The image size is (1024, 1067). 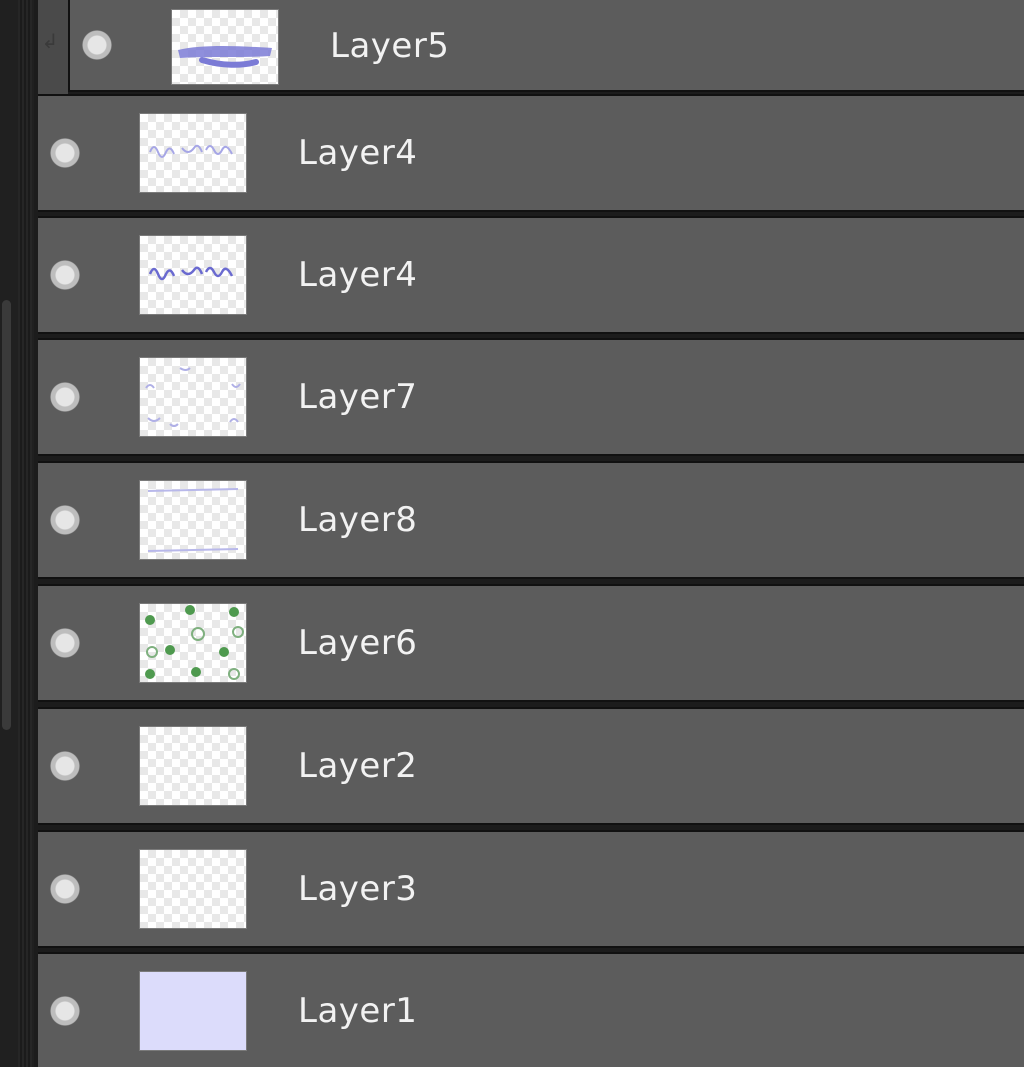 What do you see at coordinates (531, 643) in the screenshot?
I see `layer-row: Layer6` at bounding box center [531, 643].